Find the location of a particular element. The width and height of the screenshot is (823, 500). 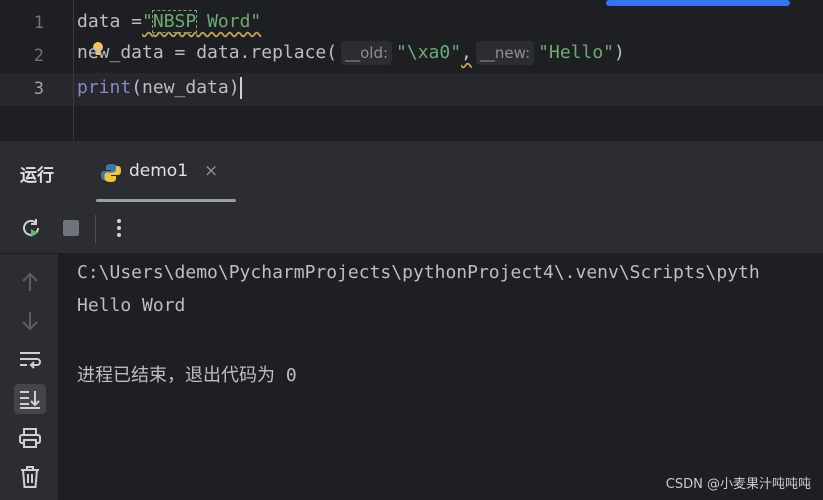

code-token: ) is located at coordinates (619, 52).